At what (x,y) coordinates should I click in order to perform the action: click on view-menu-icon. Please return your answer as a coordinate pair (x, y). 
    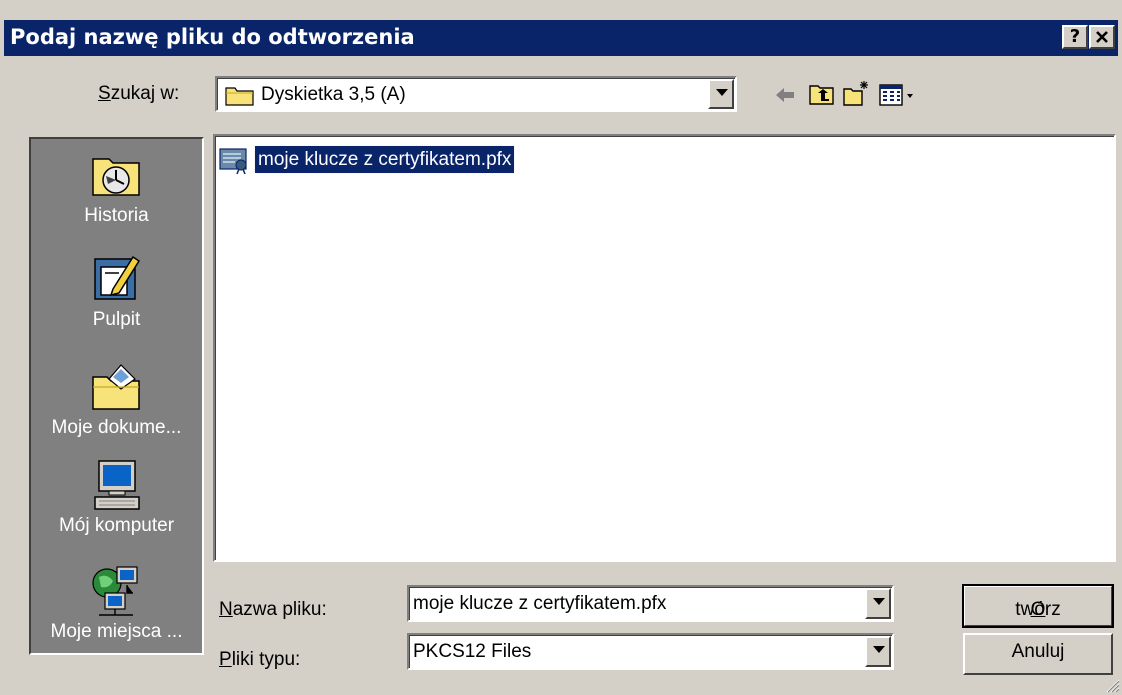
    Looking at the image, I should click on (898, 95).